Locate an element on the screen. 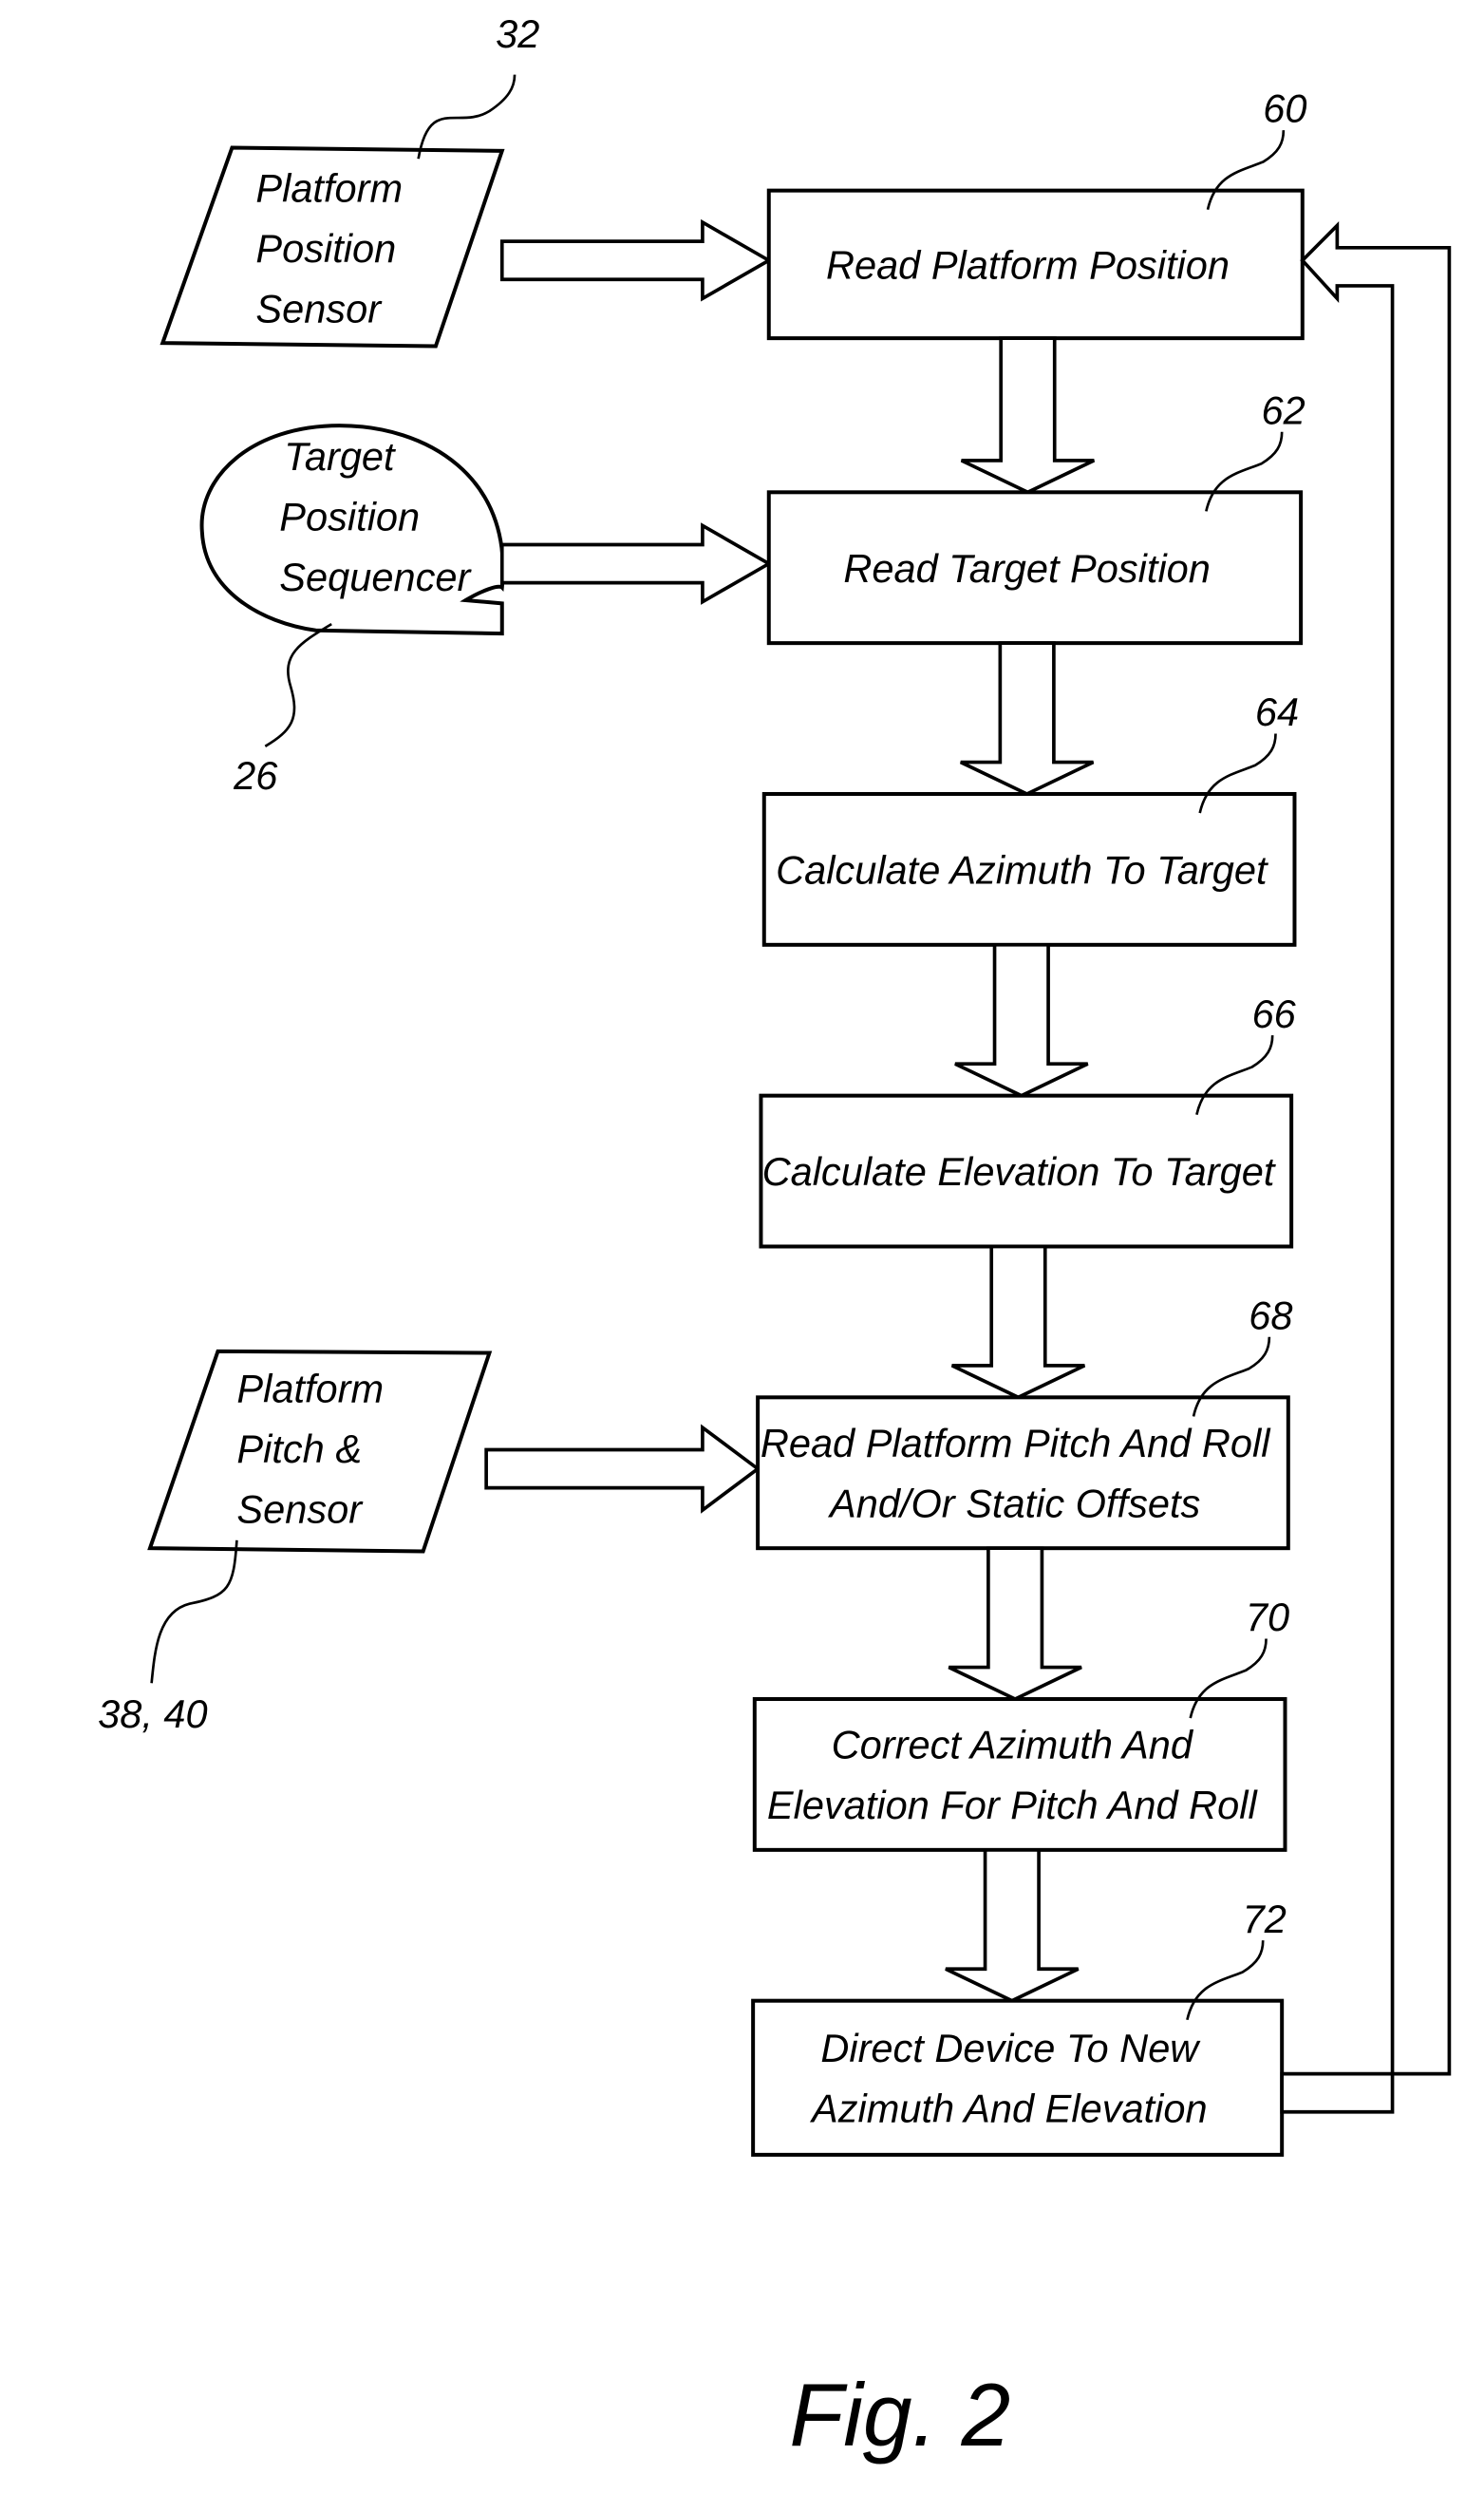  reference-numeral-68: 68 is located at coordinates (1270, 1315).